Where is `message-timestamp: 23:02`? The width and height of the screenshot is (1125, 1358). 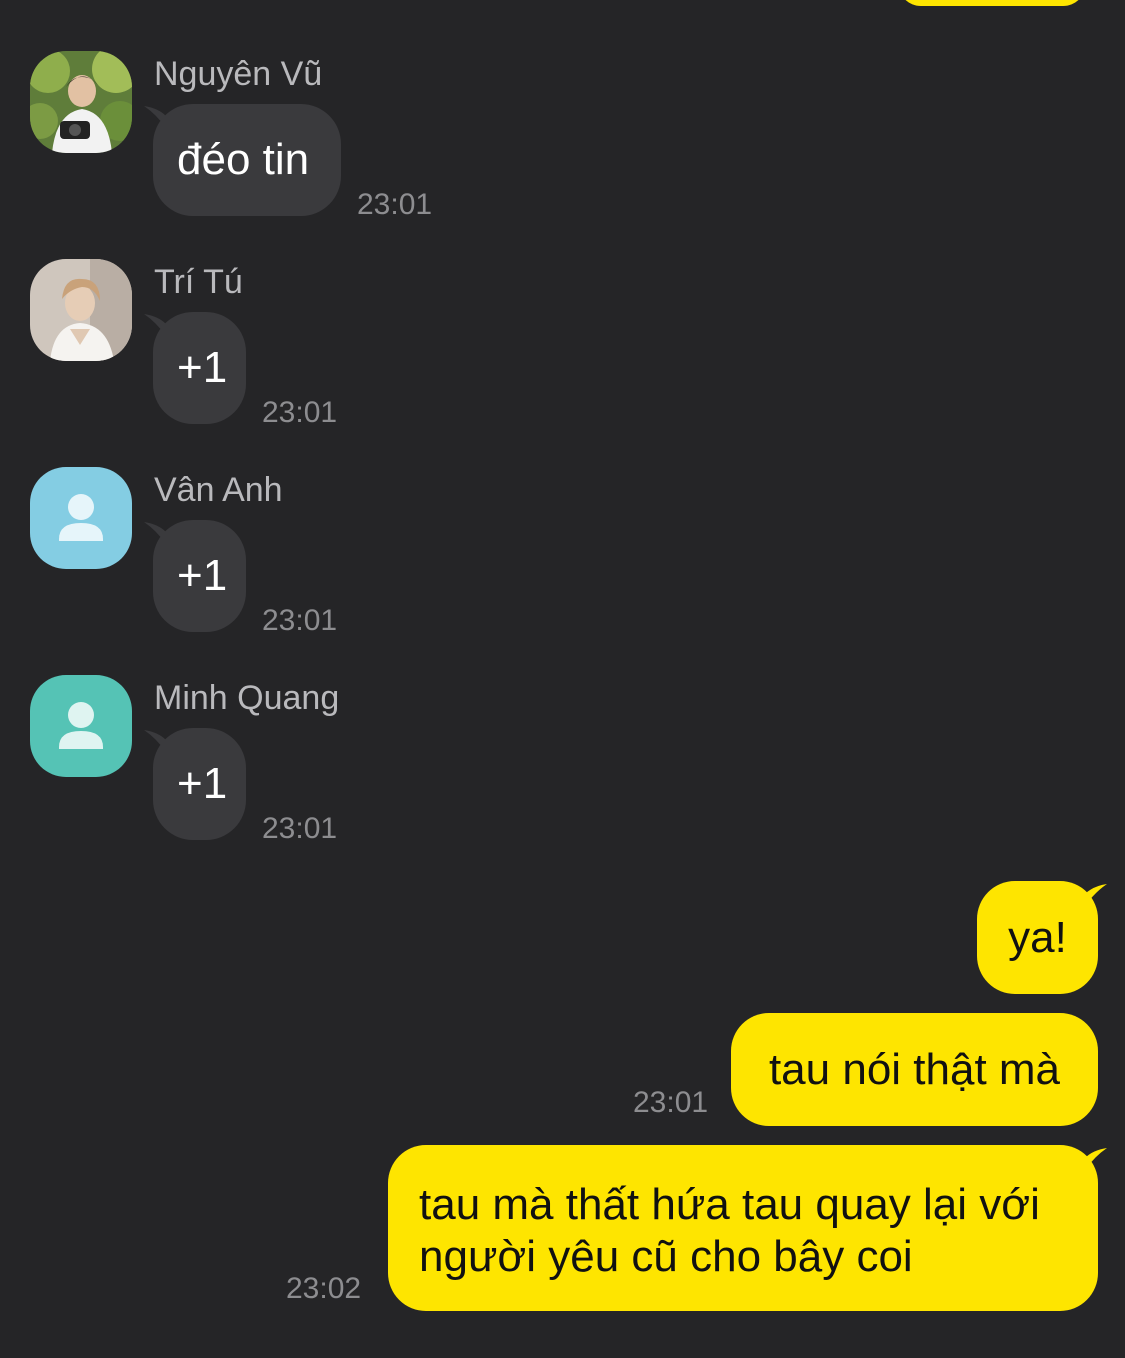 message-timestamp: 23:02 is located at coordinates (324, 1288).